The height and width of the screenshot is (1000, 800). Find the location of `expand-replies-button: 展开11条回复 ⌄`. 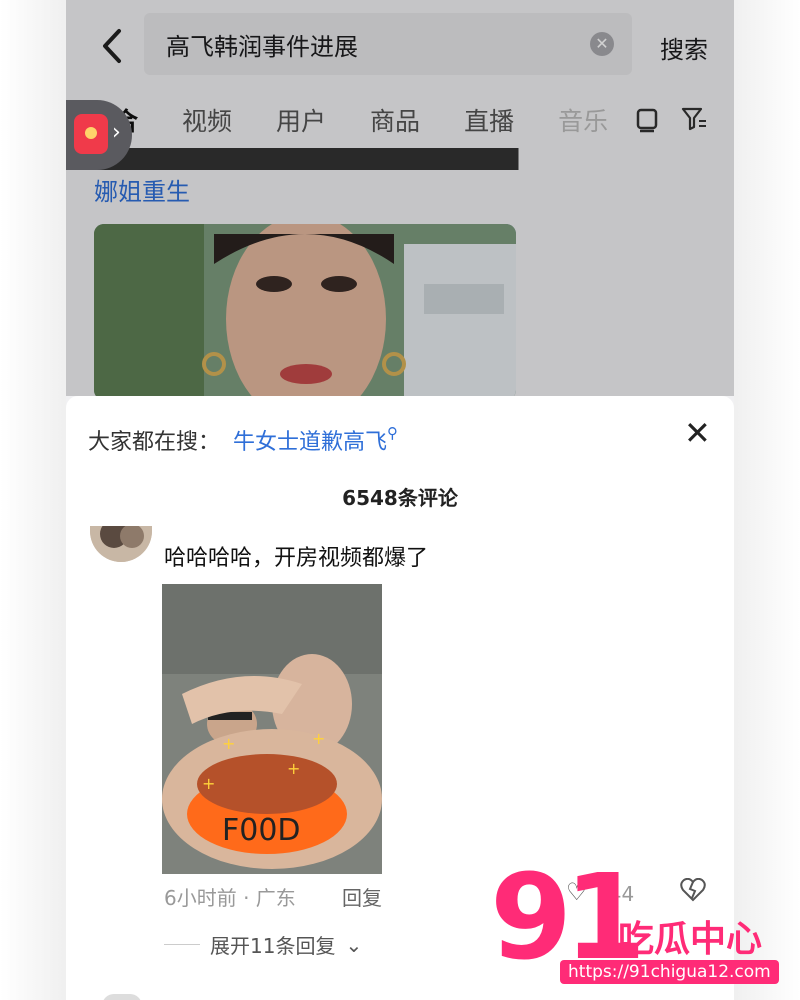

expand-replies-button: 展开11条回复 ⌄ is located at coordinates (263, 944).